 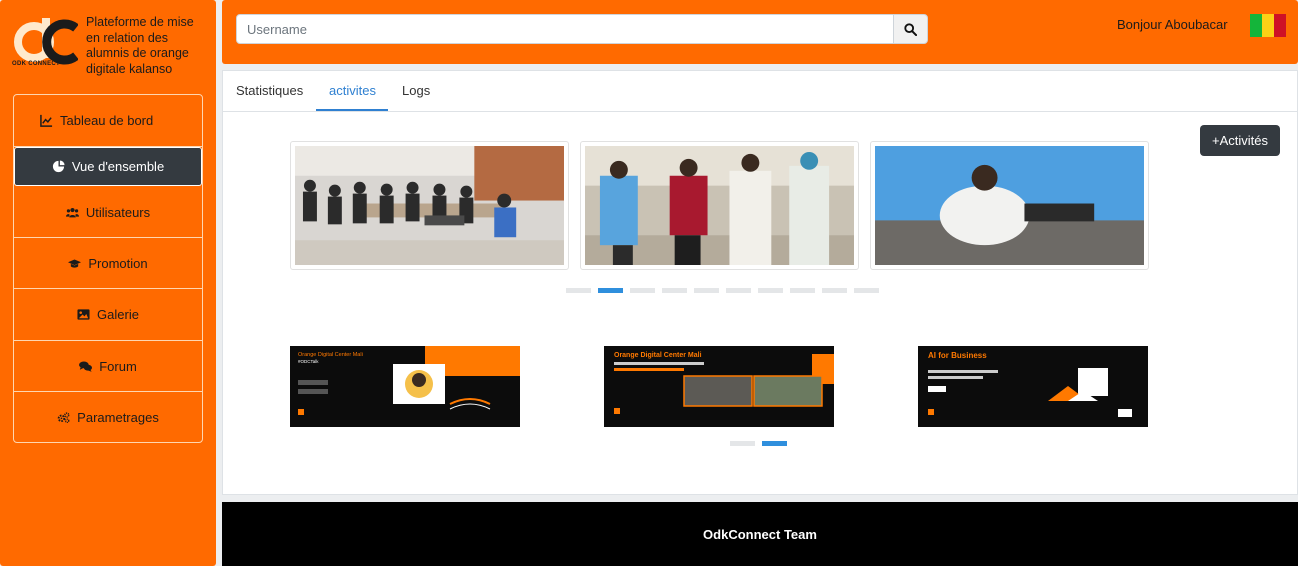 I want to click on pie-chart-icon, so click(x=58, y=166).